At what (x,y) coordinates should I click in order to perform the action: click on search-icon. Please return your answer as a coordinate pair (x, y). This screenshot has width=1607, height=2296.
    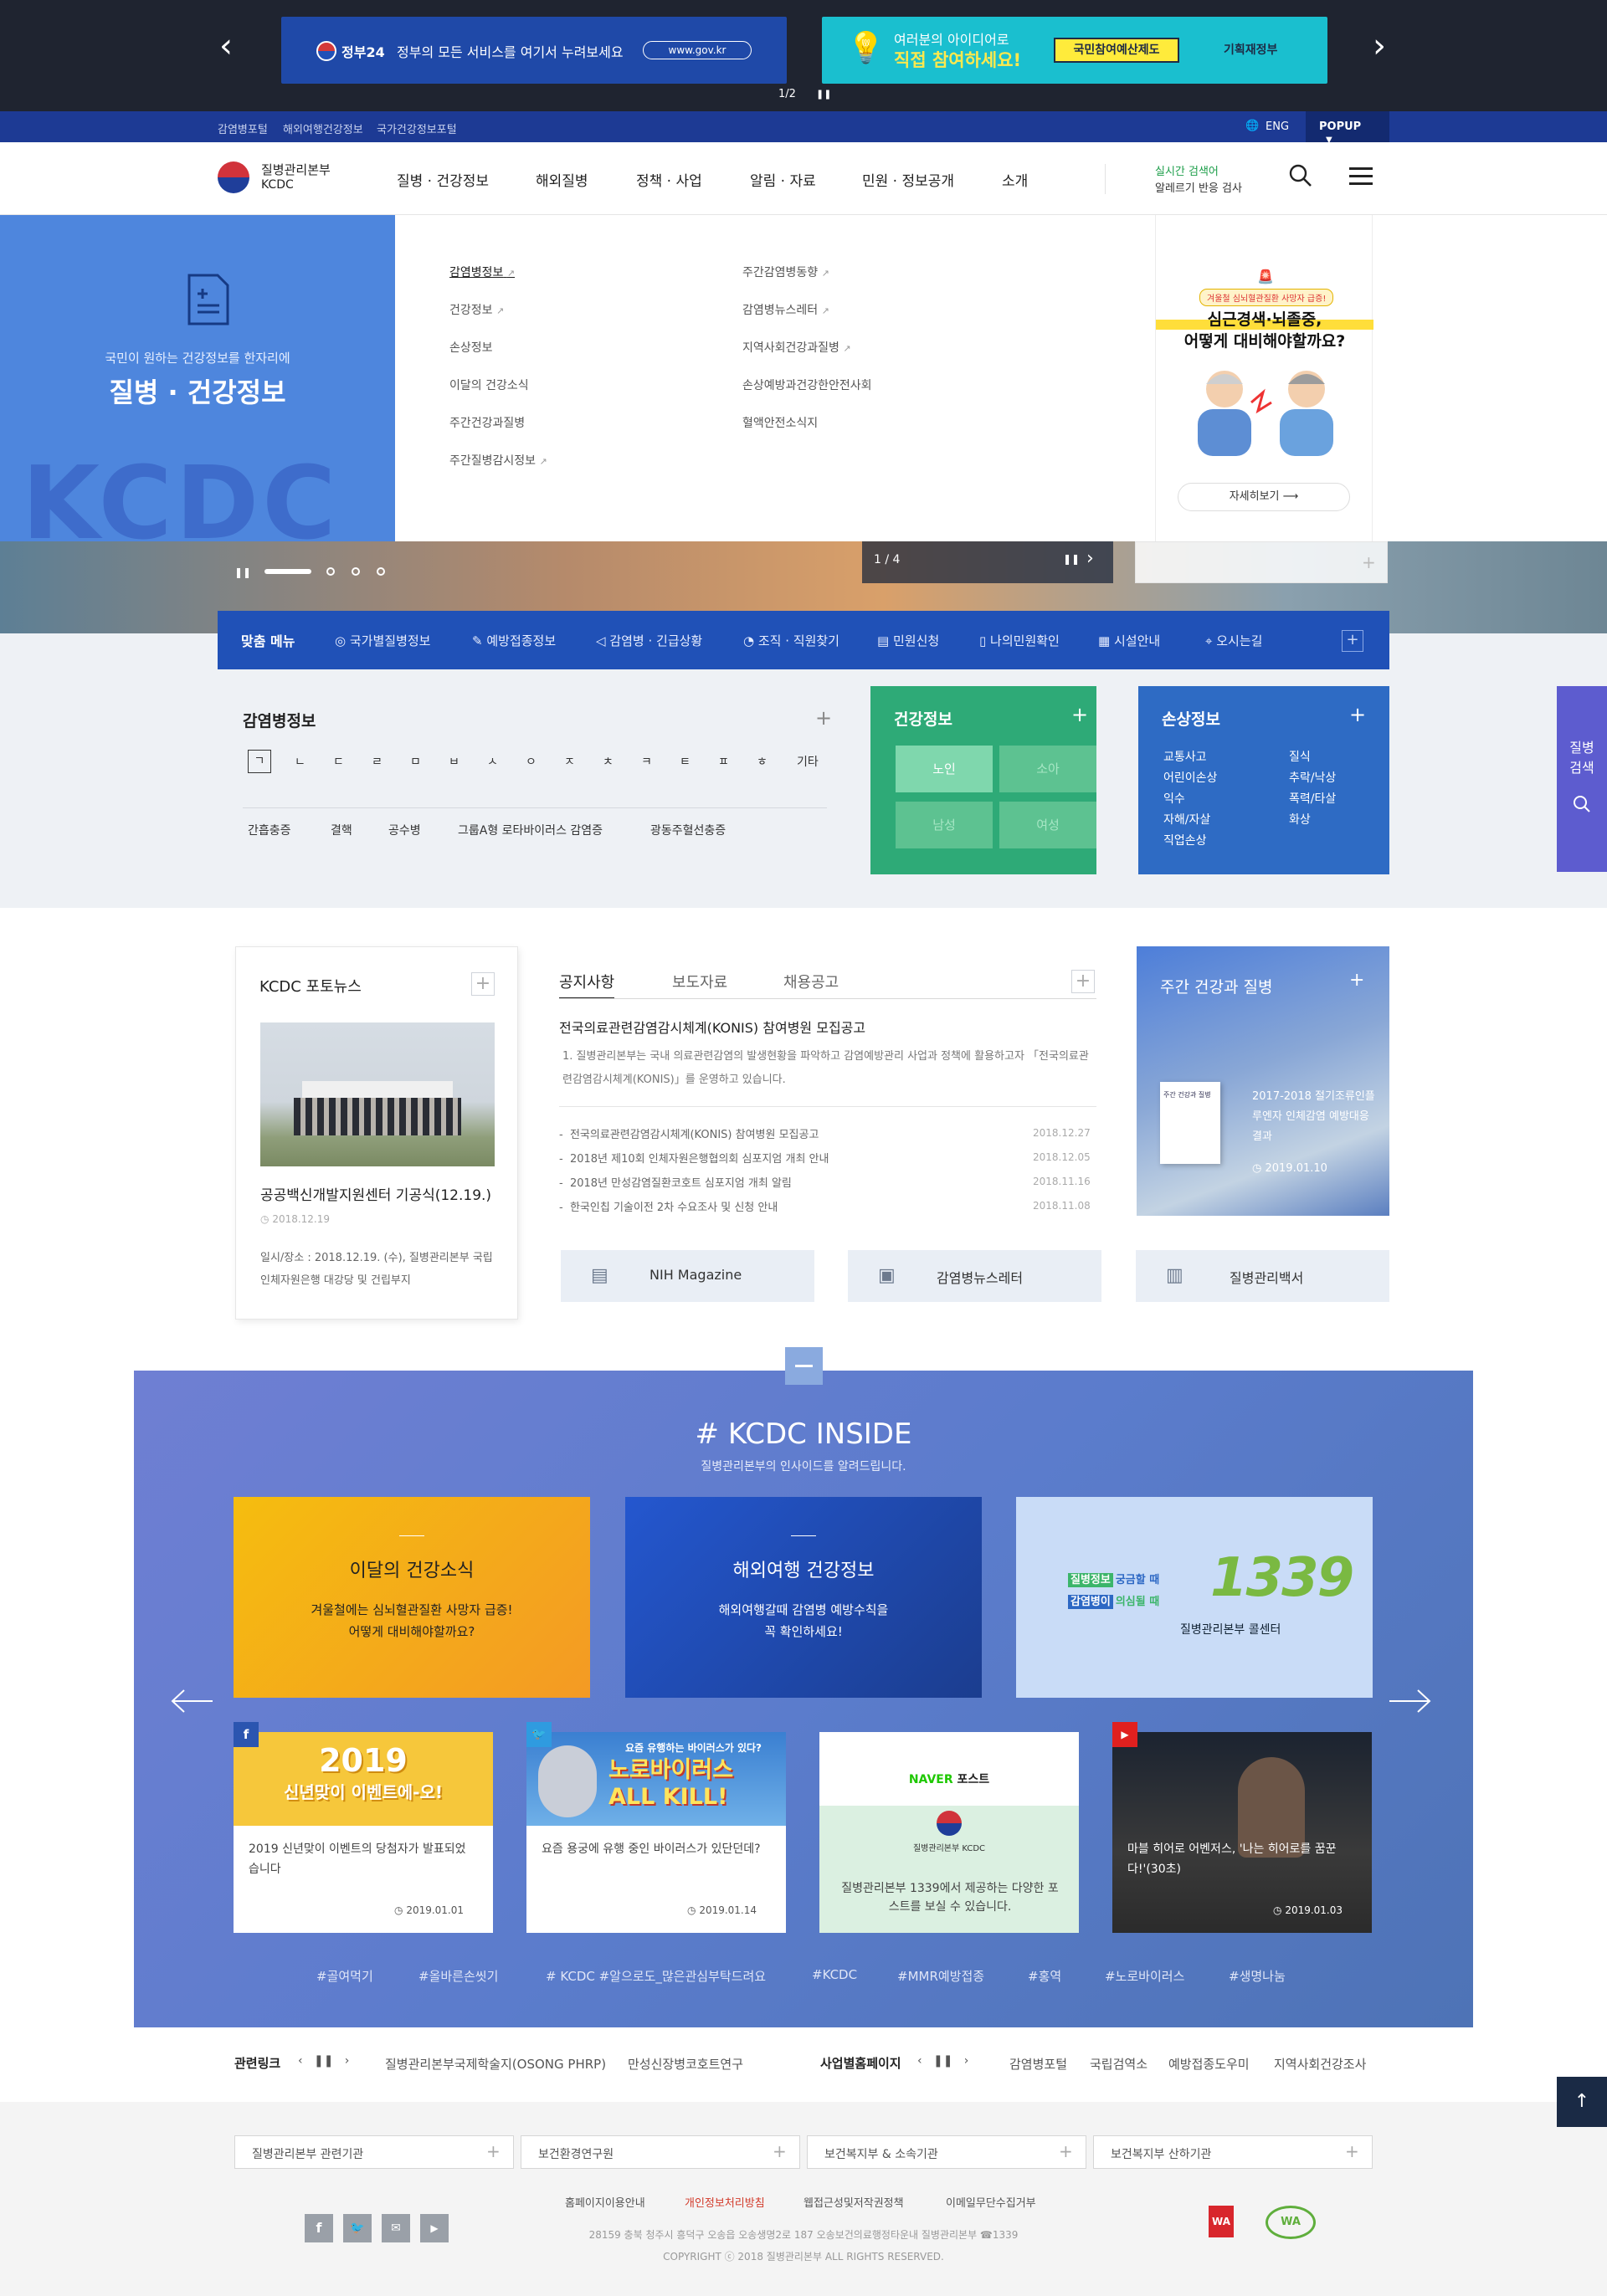
    Looking at the image, I should click on (1300, 175).